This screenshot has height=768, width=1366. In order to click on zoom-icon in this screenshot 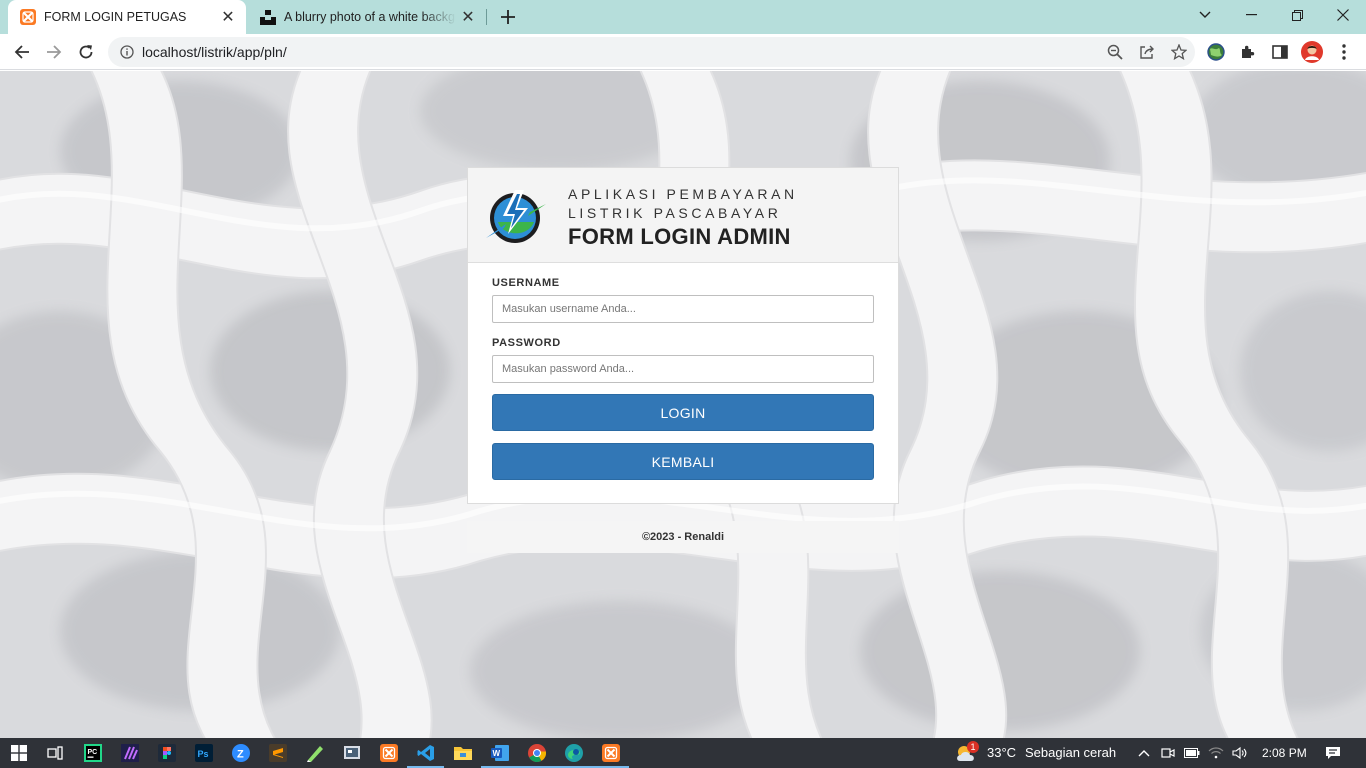, I will do `click(1115, 52)`.